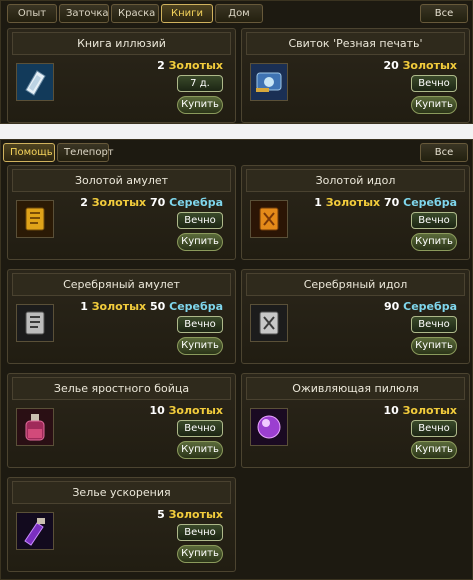  Describe the element at coordinates (200, 83) in the screenshot. I see `duration-badge: 7 д.` at that location.